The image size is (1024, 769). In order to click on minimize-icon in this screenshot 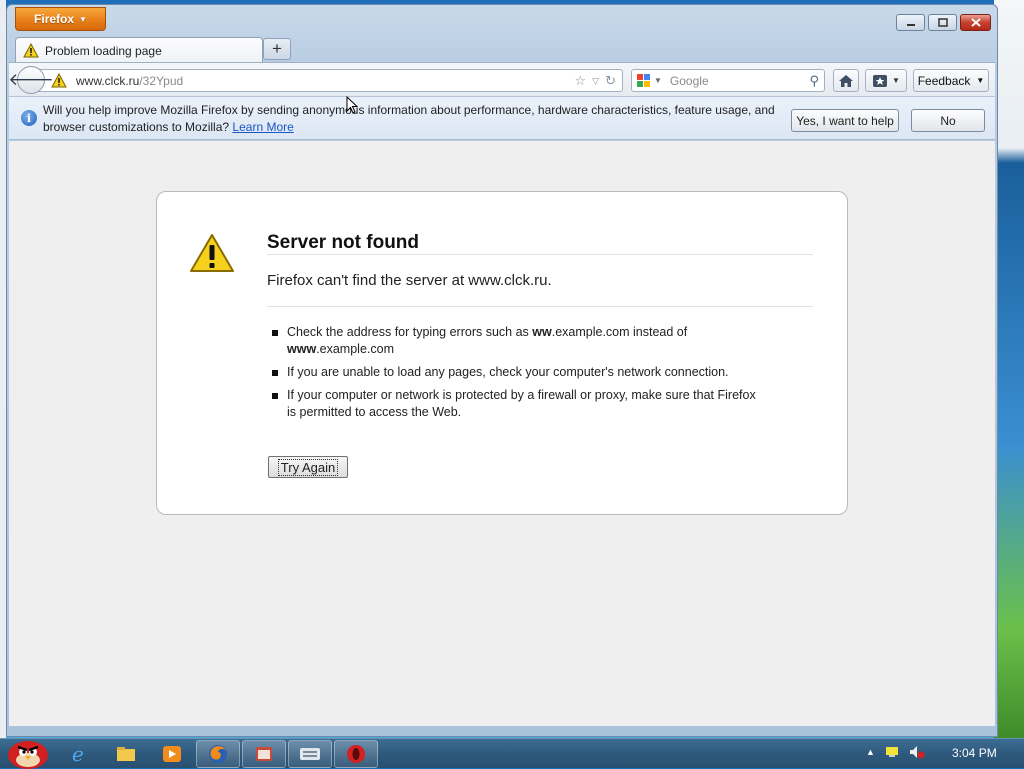, I will do `click(910, 24)`.